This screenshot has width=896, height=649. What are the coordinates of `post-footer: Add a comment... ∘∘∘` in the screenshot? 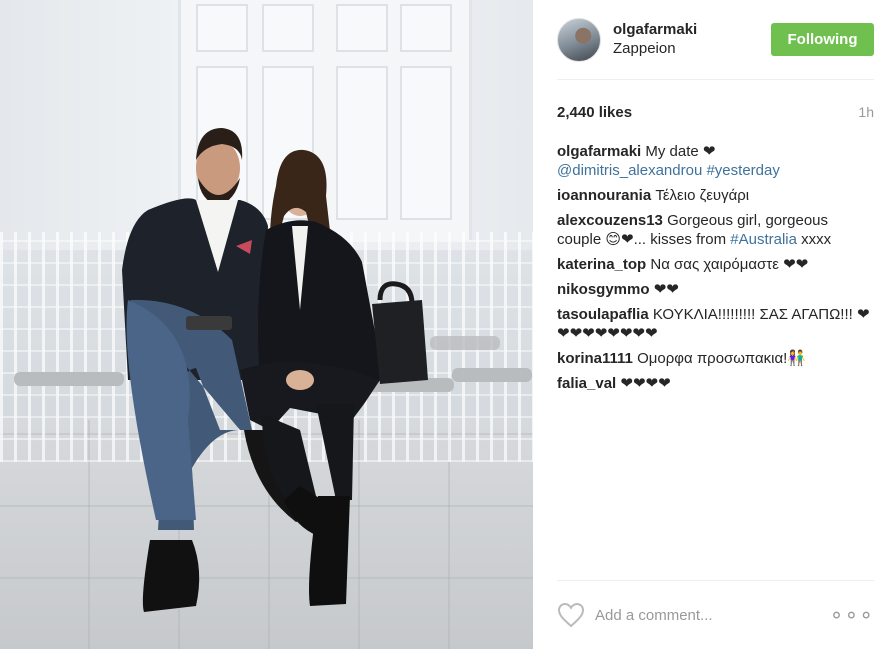 It's located at (715, 614).